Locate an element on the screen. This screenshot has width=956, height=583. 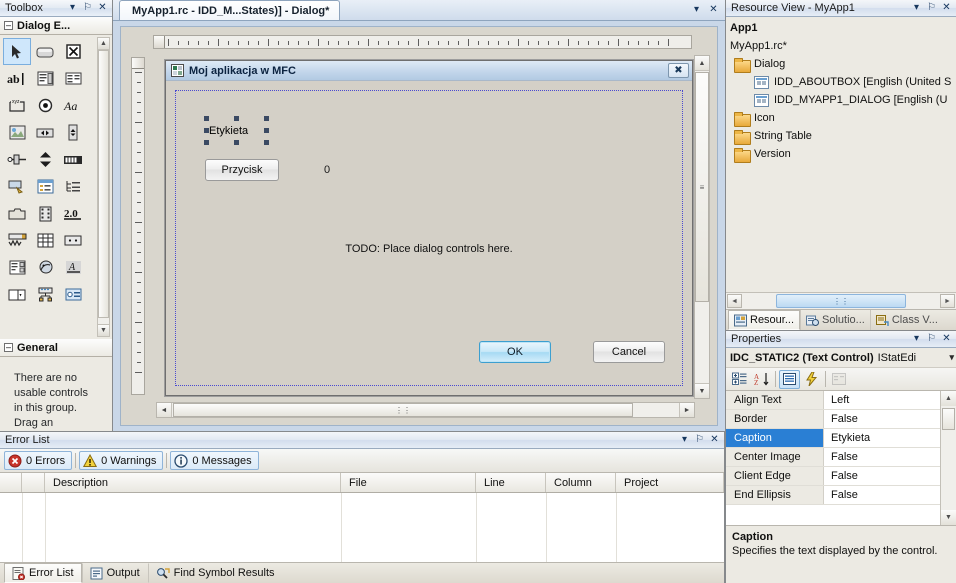
tree-node-idd-aboutbox: IDD_ABOUTBOX [English (United S is located at coordinates (842, 82).